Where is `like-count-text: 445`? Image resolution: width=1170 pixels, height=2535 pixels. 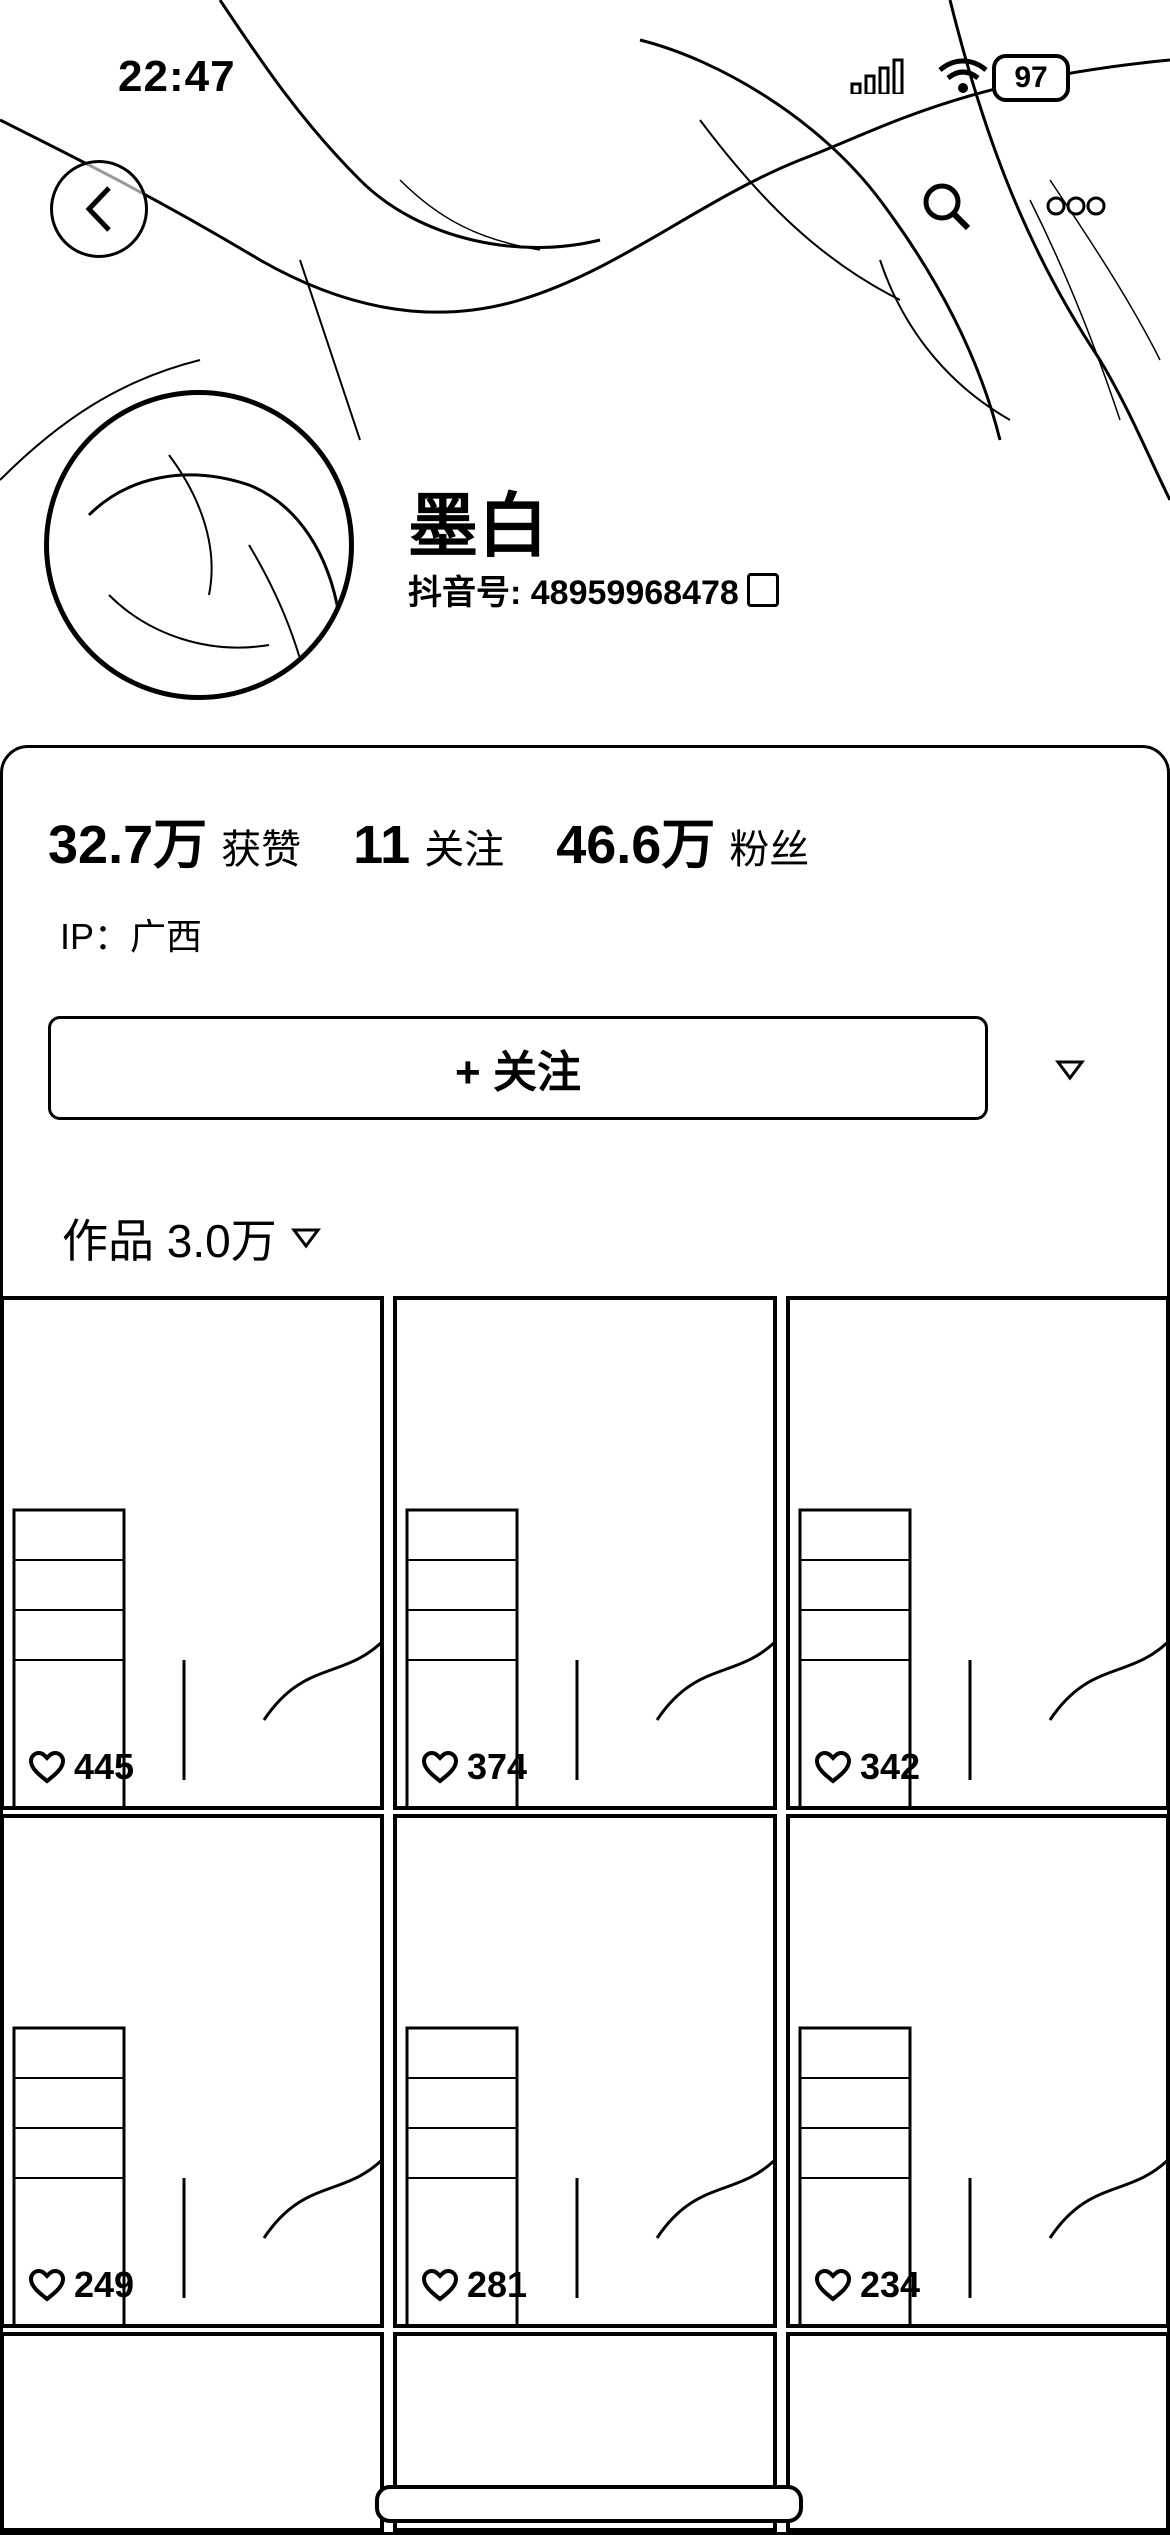
like-count-text: 445 is located at coordinates (104, 1766).